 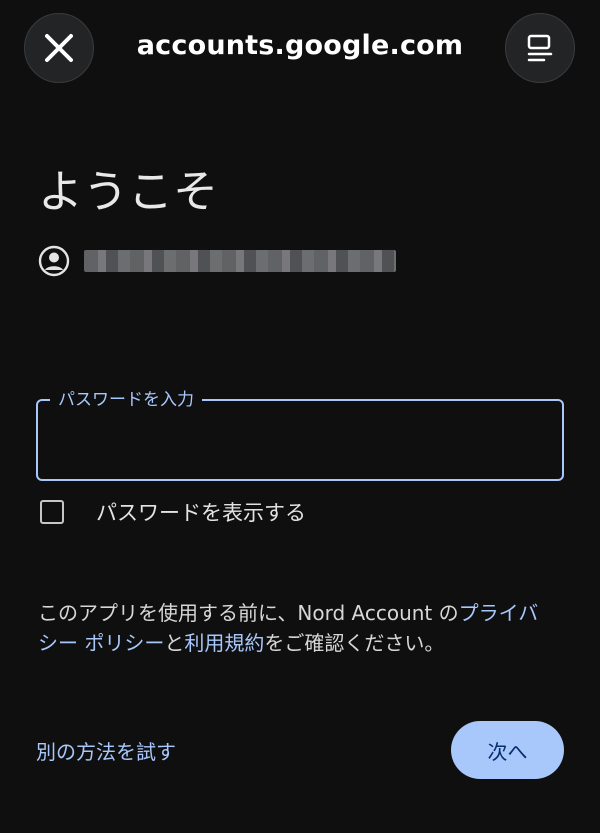 I want to click on tab-menu-button, so click(x=540, y=48).